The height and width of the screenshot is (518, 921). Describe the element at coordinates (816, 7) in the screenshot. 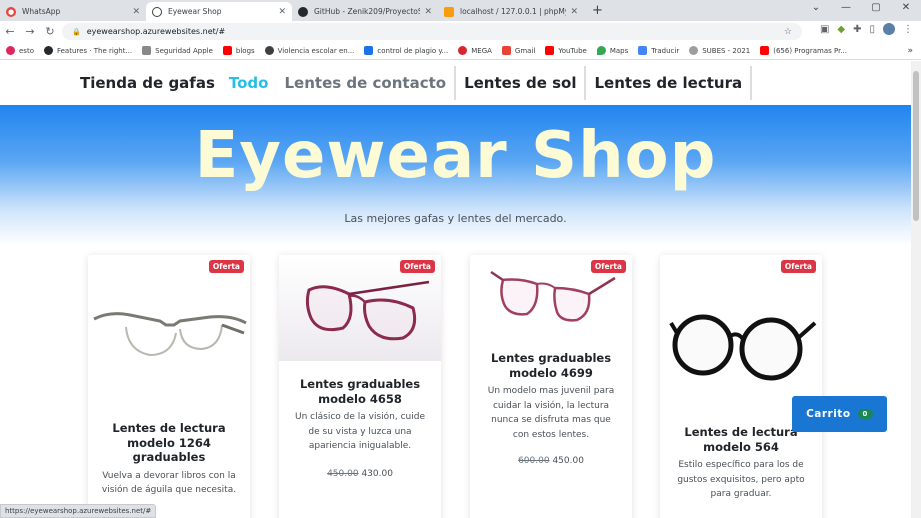

I see `tab-search-icon: ⌄` at that location.